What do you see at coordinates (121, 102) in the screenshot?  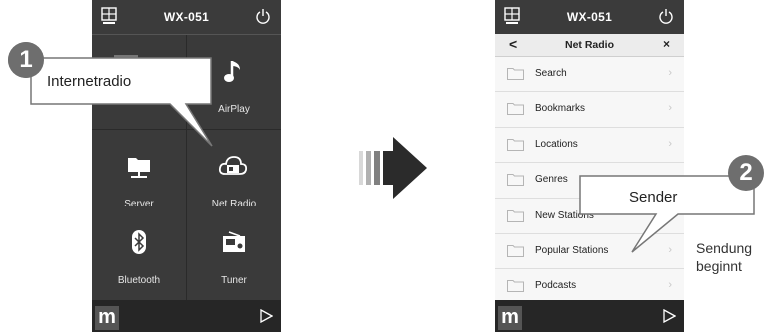 I see `callout-1-frame` at bounding box center [121, 102].